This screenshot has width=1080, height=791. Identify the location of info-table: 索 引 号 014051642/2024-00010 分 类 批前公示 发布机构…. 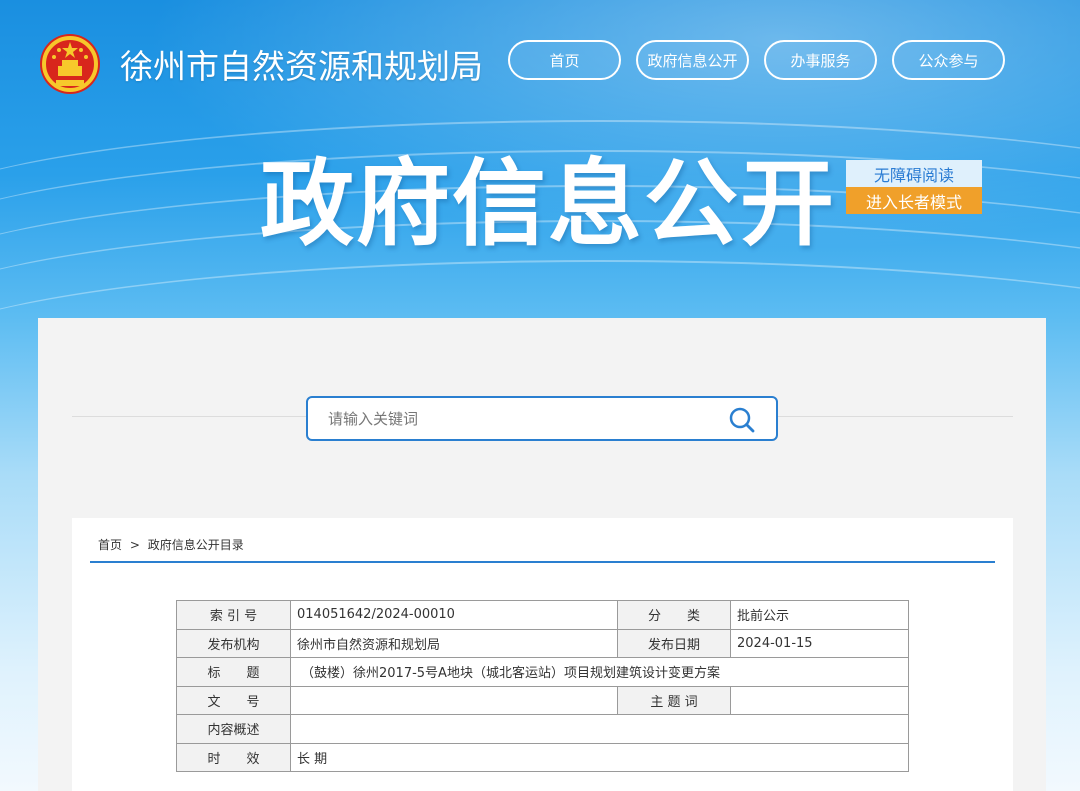
(542, 686).